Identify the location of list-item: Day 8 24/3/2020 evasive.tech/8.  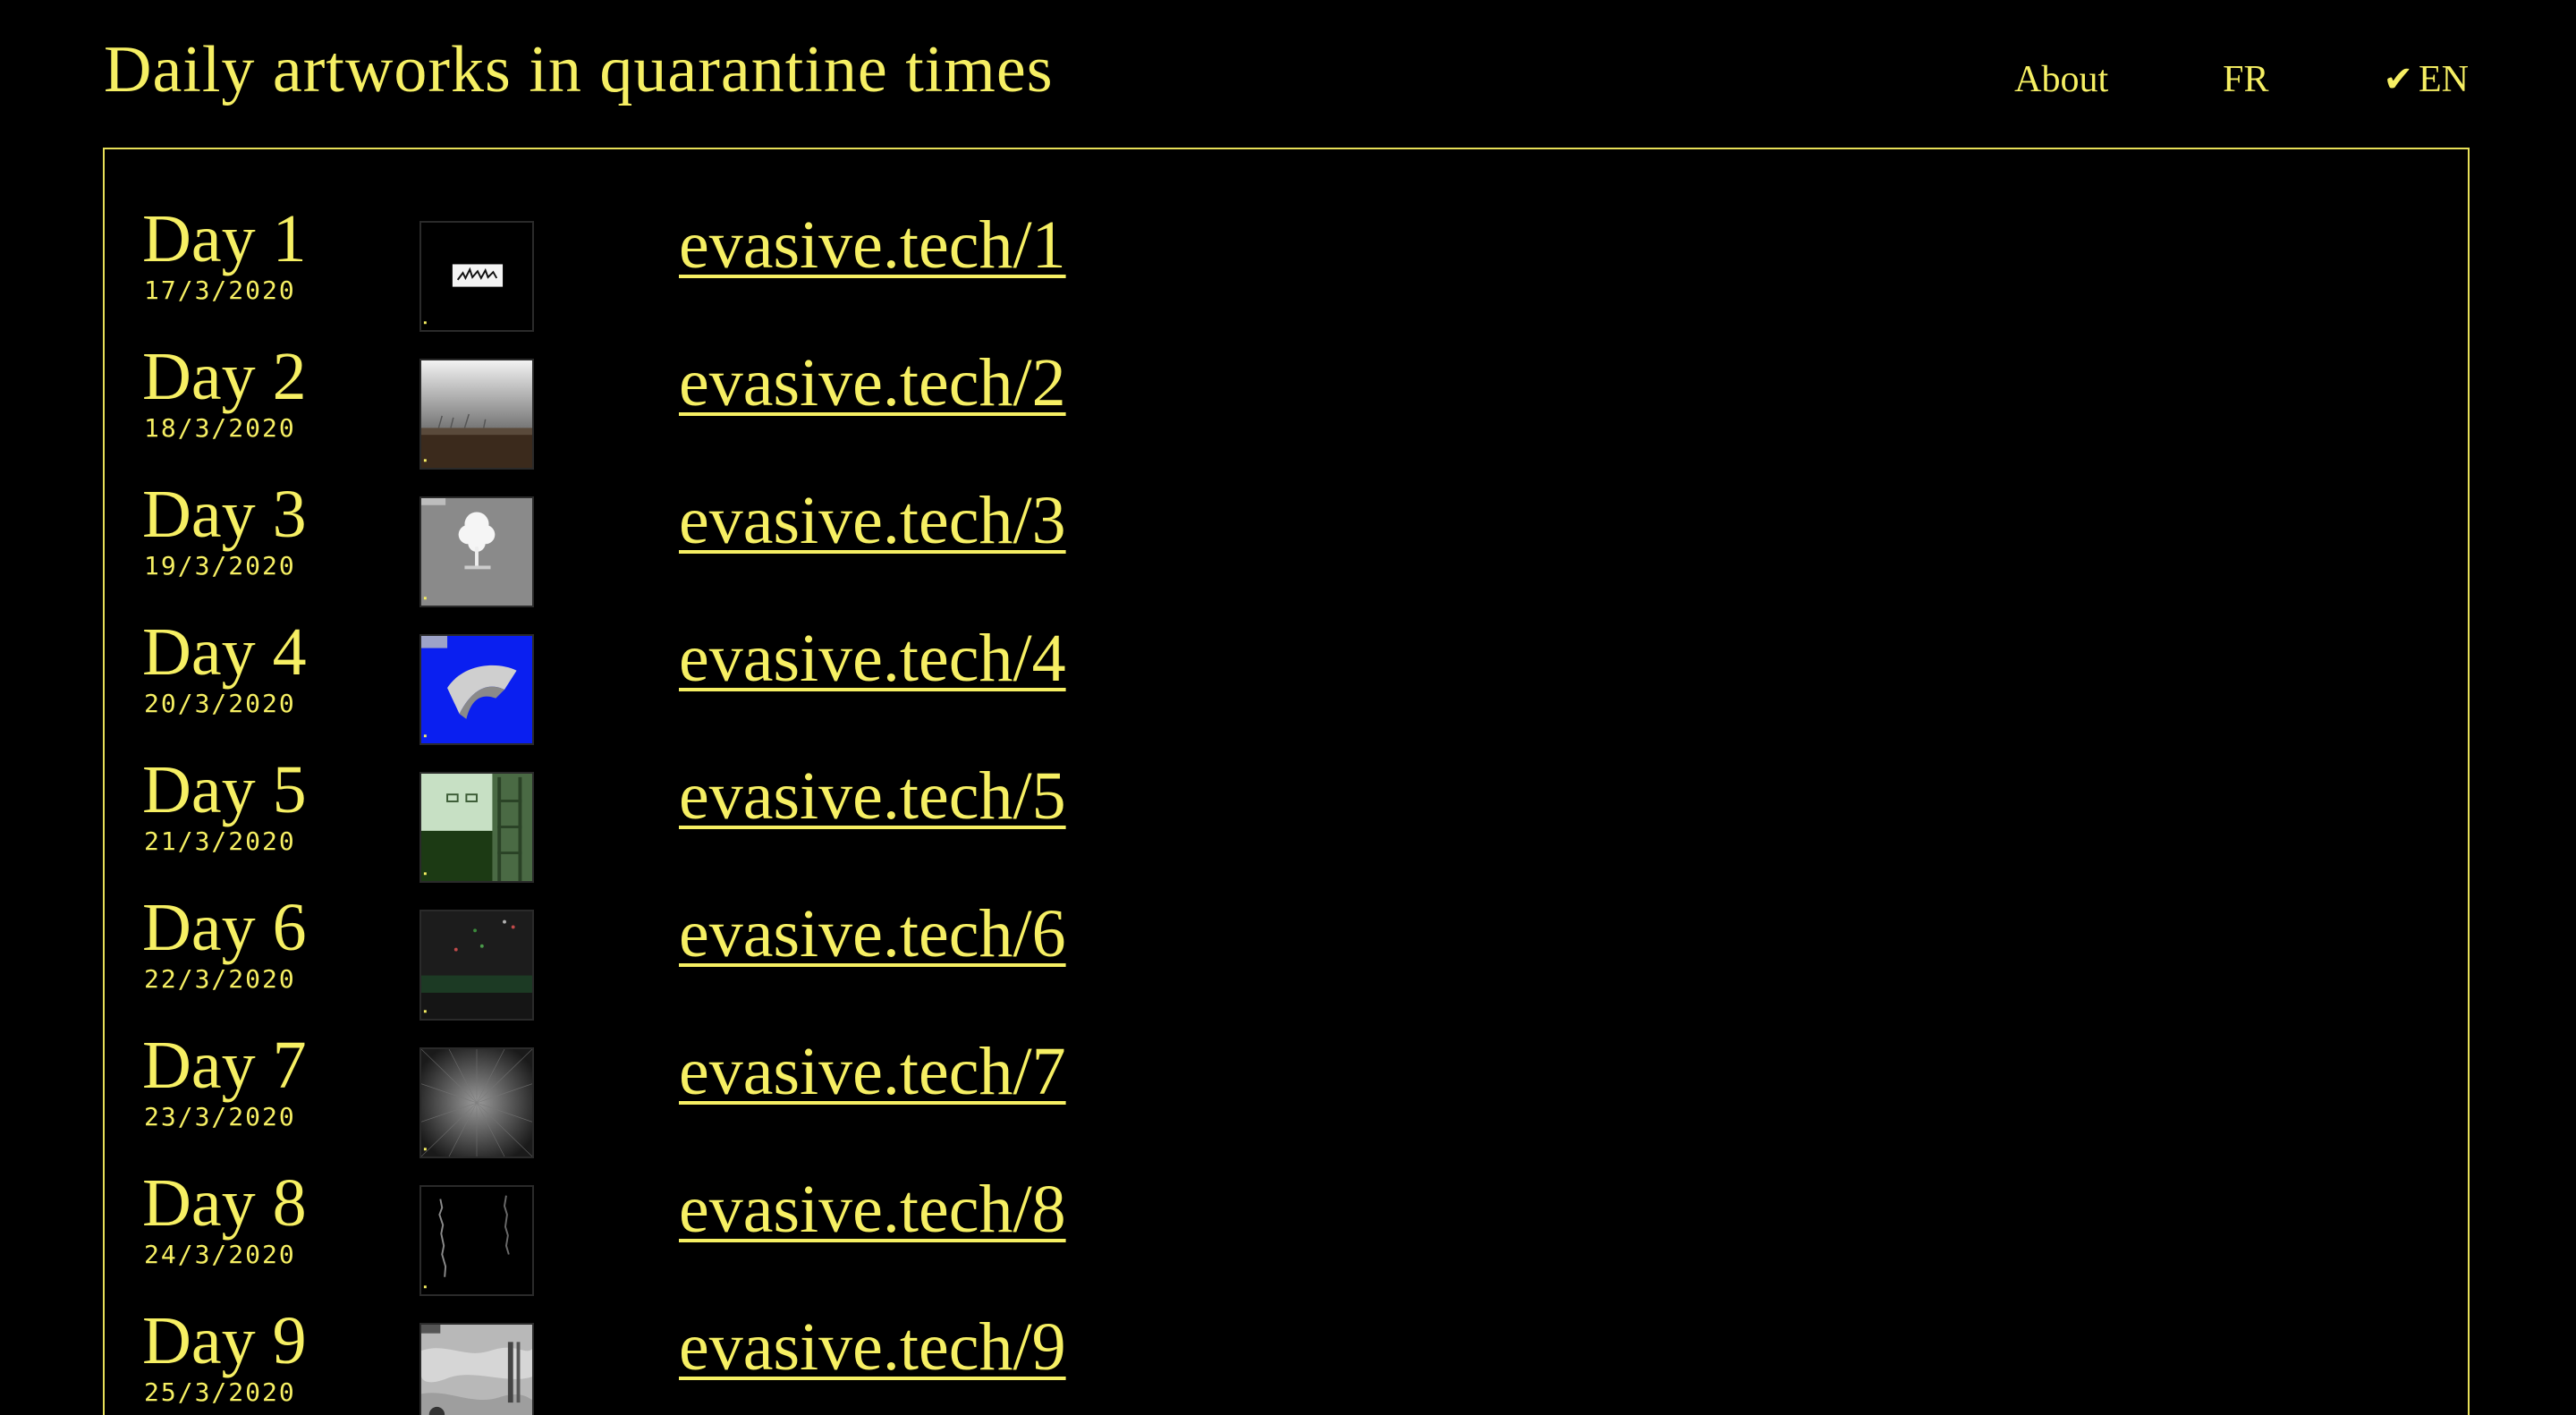
(857, 1223).